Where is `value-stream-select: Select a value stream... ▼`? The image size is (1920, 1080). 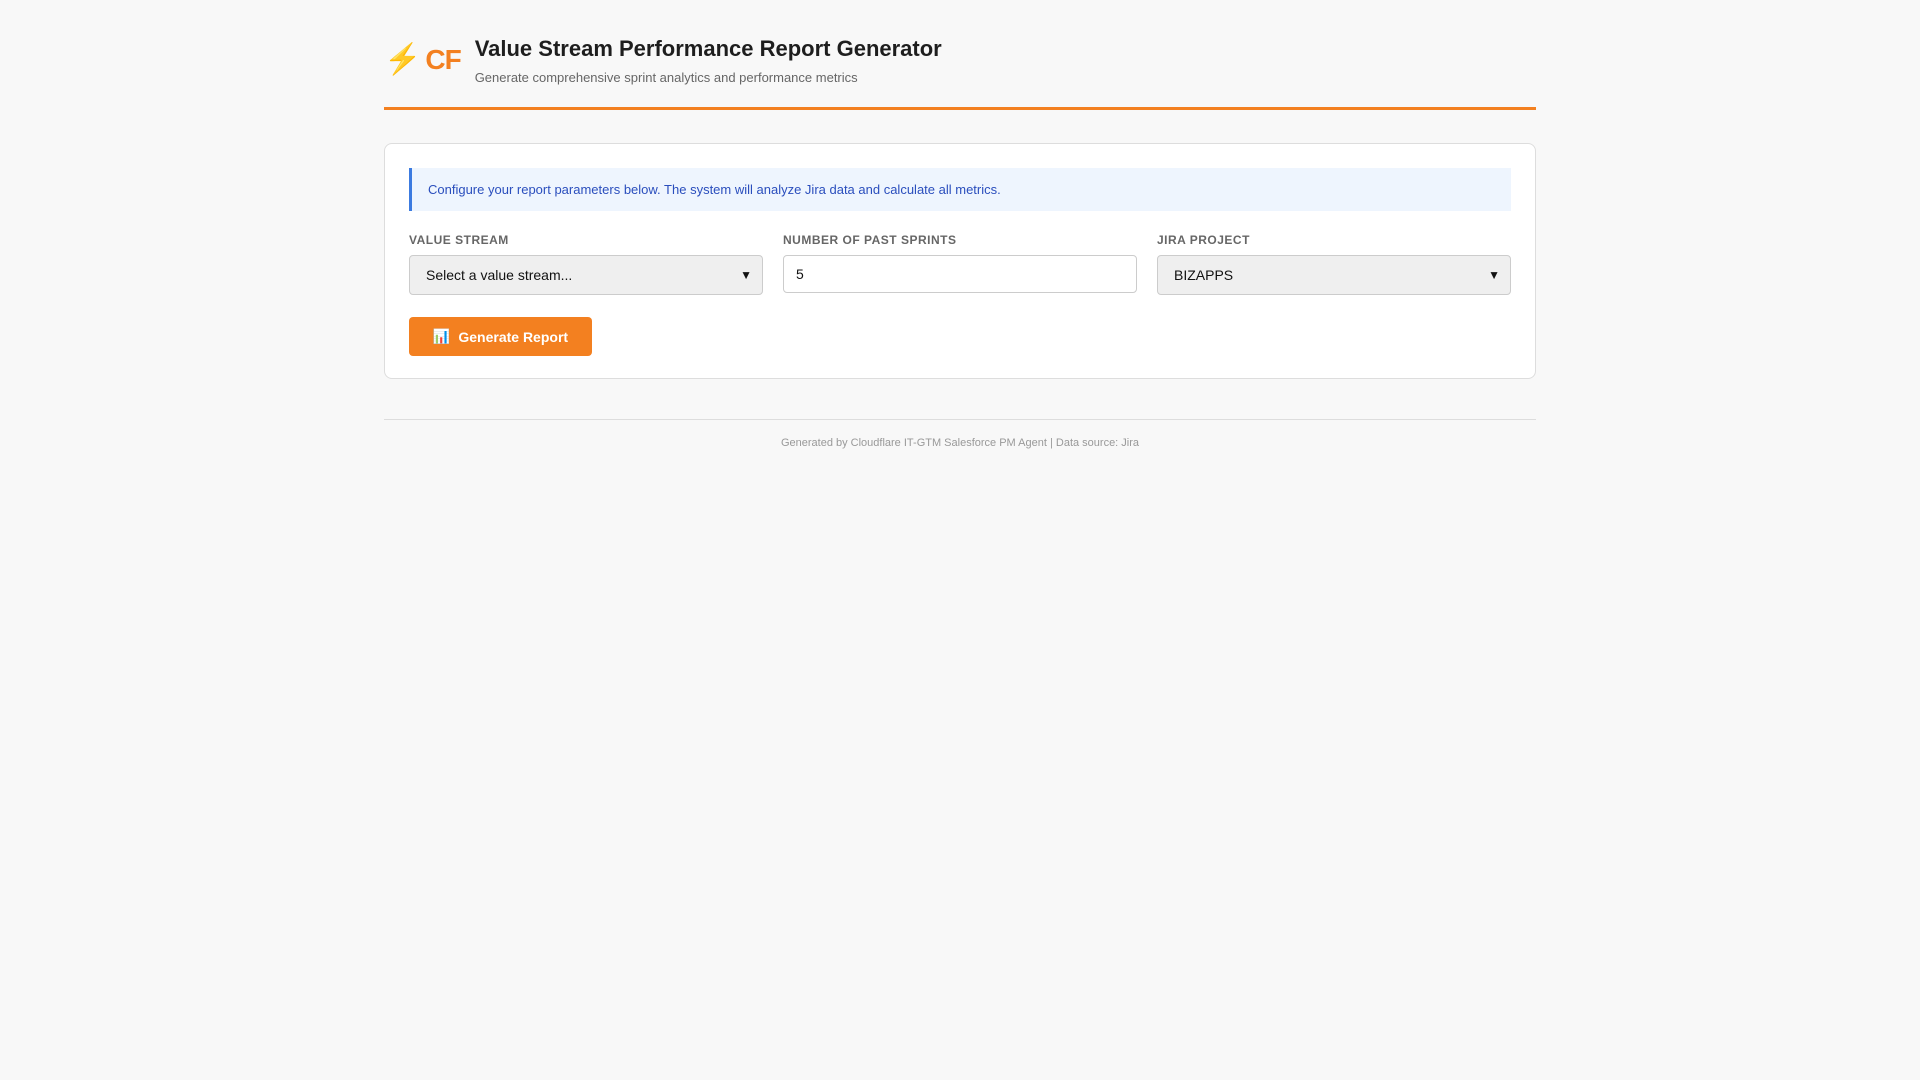 value-stream-select: Select a value stream... ▼ is located at coordinates (586, 275).